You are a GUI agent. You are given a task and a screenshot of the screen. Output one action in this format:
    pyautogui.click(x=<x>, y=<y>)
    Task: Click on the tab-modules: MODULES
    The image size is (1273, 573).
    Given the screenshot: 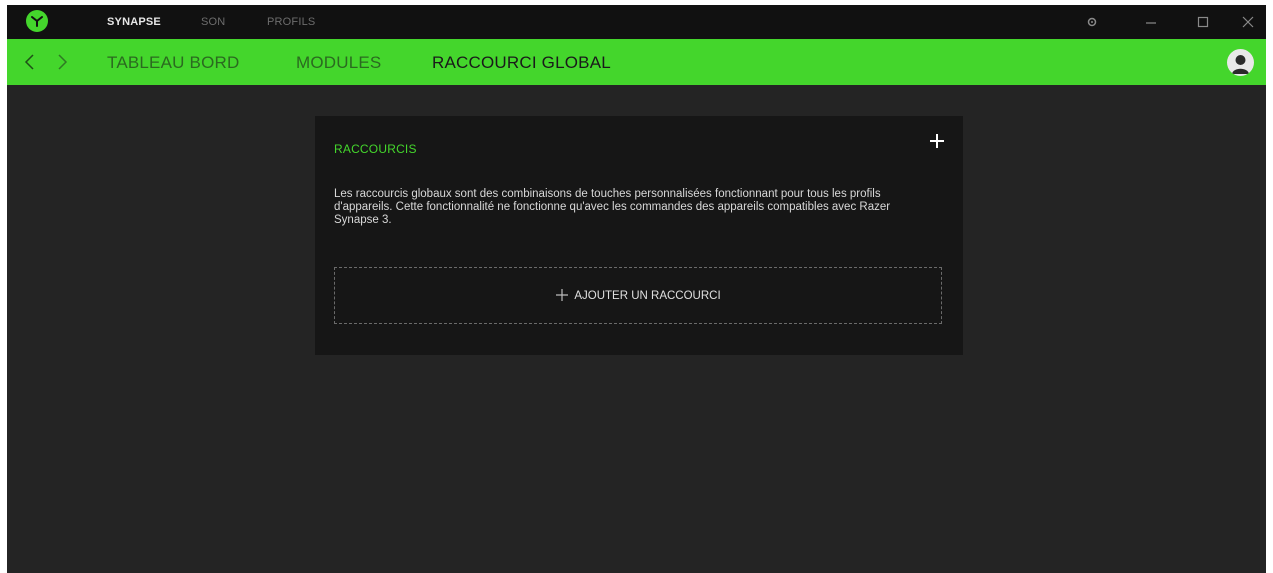 What is the action you would take?
    pyautogui.click(x=338, y=63)
    